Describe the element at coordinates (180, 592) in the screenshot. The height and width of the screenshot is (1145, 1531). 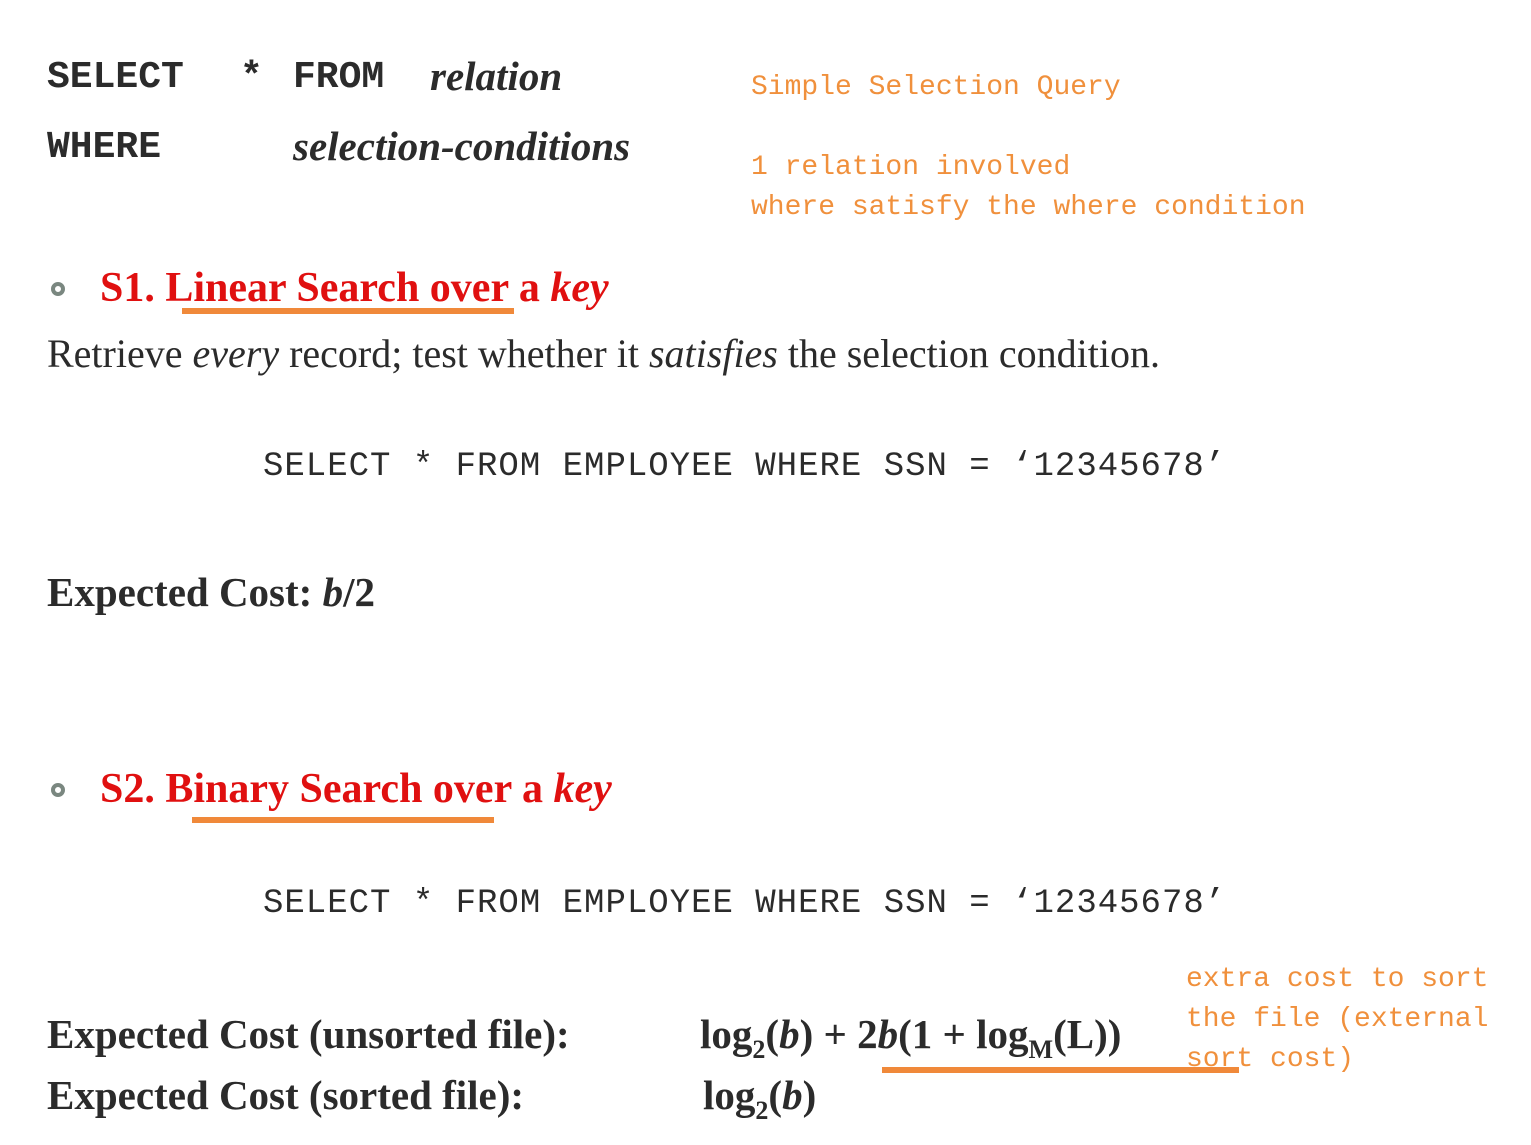
I see `s1-cost-label: Expected Cost:` at that location.